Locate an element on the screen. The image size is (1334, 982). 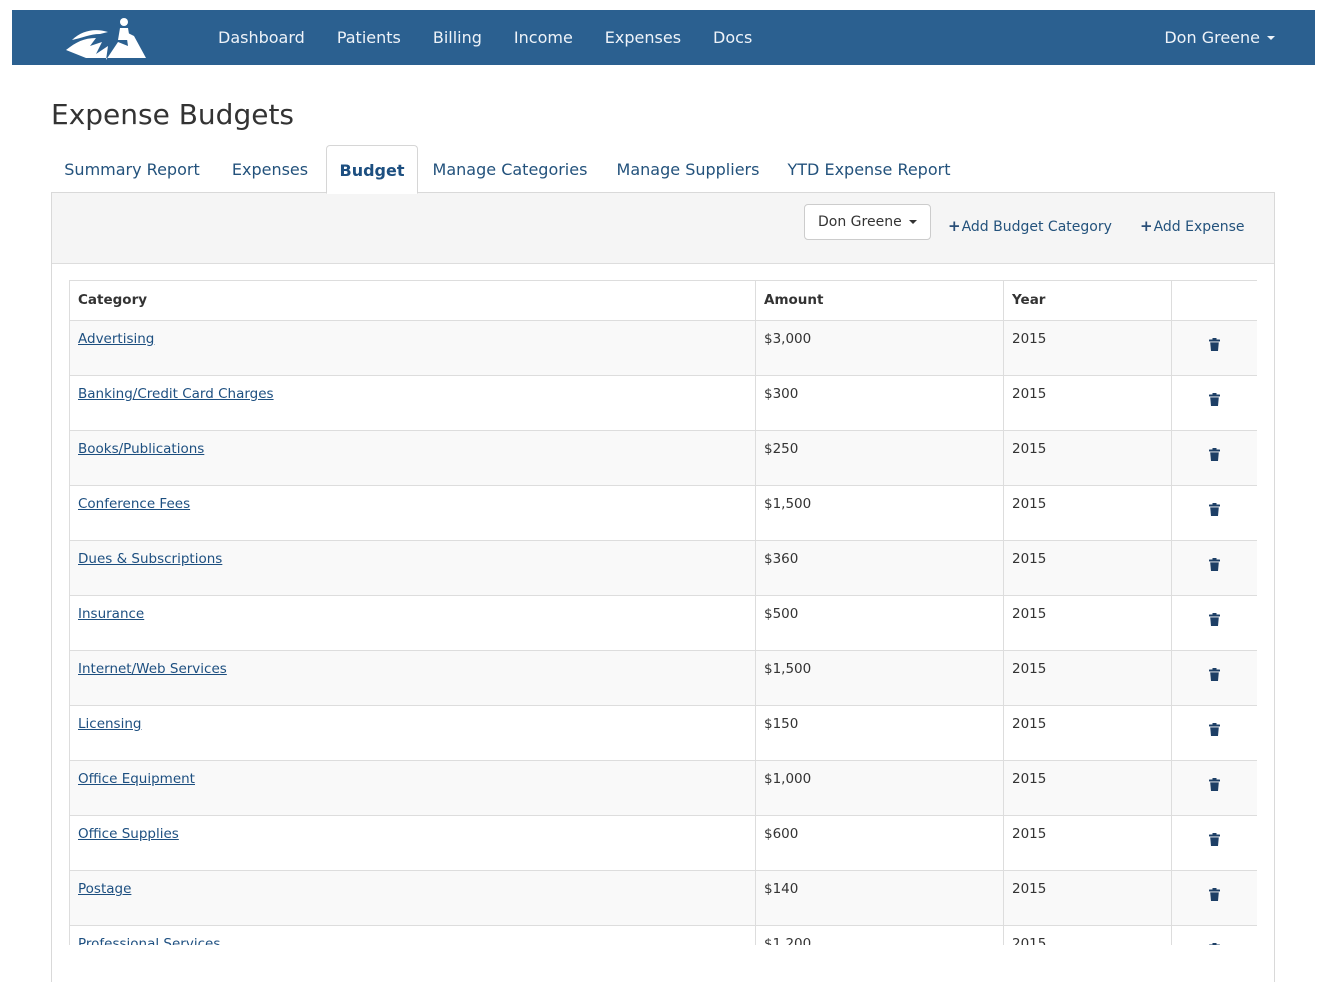
table-row: Postage $140 2015 is located at coordinates (663, 898).